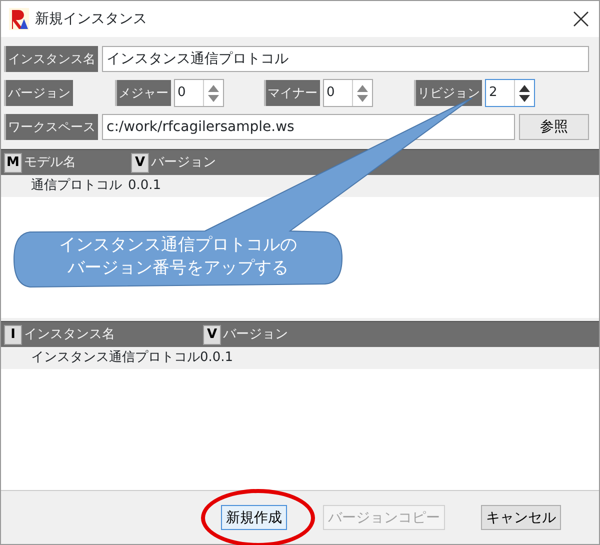 The height and width of the screenshot is (545, 600). I want to click on table-cell-text: 通信プロトコル, so click(77, 186).